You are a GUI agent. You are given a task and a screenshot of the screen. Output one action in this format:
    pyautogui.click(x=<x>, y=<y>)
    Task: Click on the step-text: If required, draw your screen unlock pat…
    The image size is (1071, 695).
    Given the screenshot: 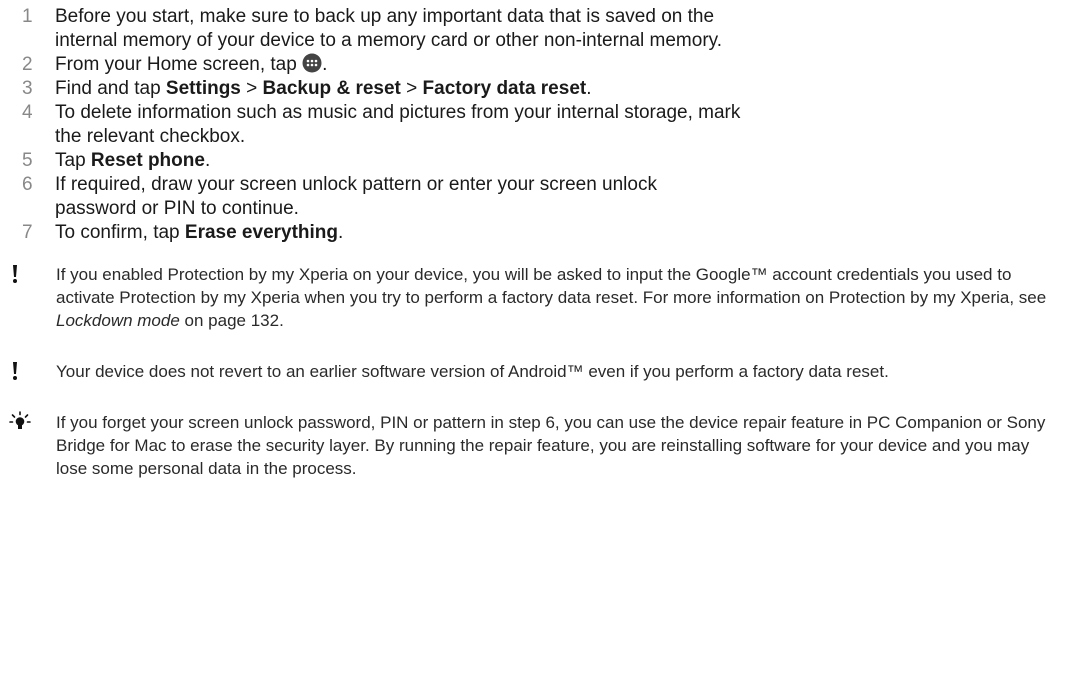 What is the action you would take?
    pyautogui.click(x=356, y=196)
    